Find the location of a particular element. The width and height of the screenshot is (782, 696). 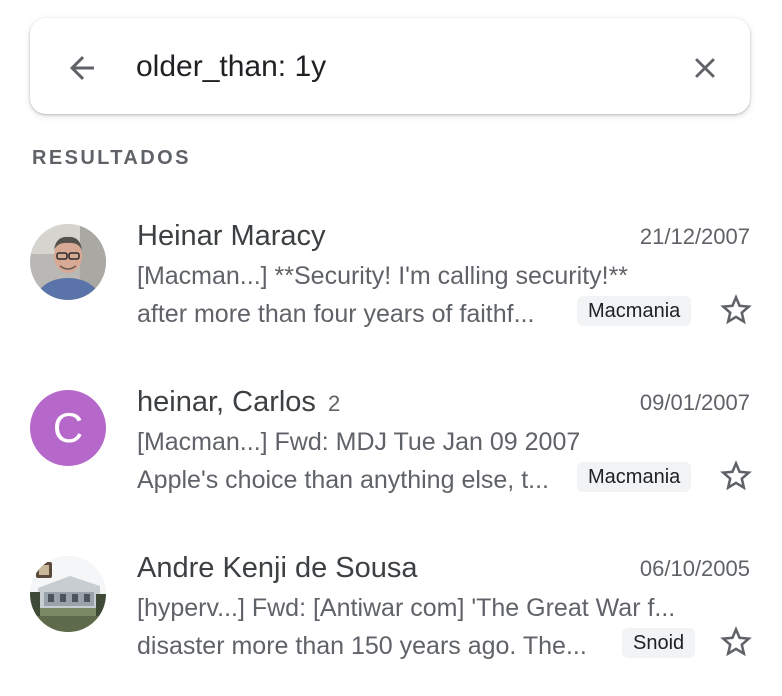

building-photo-icon is located at coordinates (68, 594).